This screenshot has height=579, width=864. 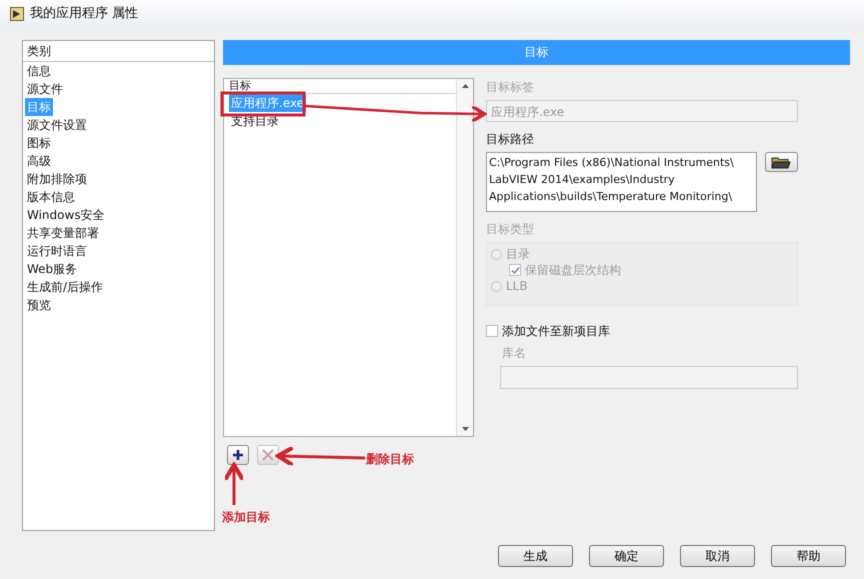 What do you see at coordinates (517, 286) in the screenshot?
I see `option-label: LLB` at bounding box center [517, 286].